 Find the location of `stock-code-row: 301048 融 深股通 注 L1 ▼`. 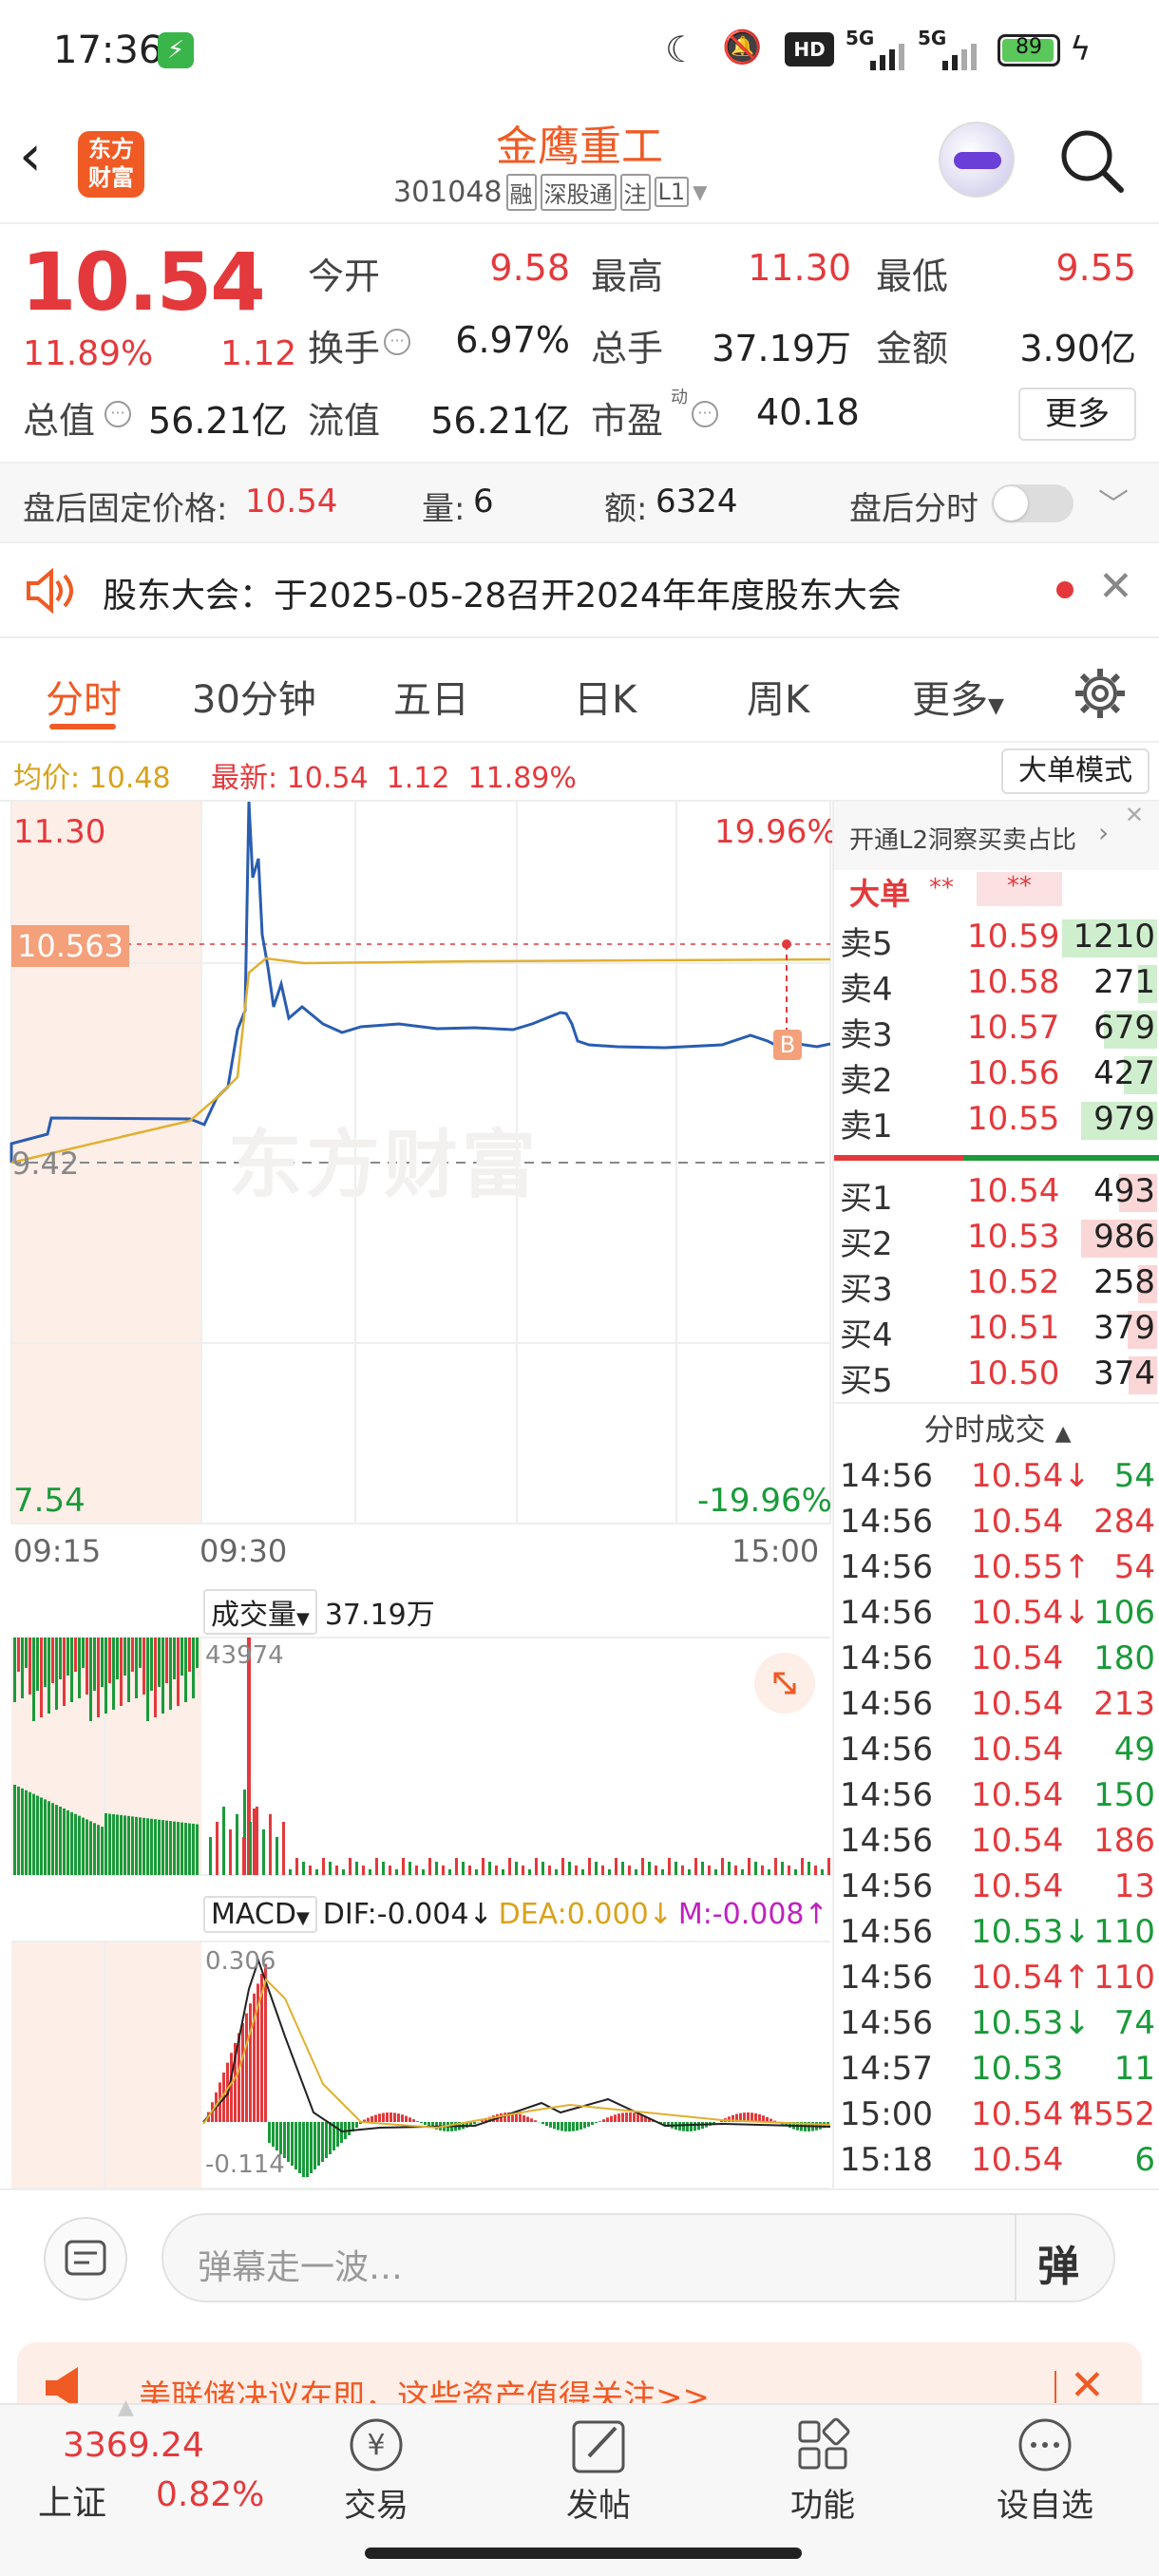

stock-code-row: 301048 融 深股通 注 L1 ▼ is located at coordinates (550, 192).